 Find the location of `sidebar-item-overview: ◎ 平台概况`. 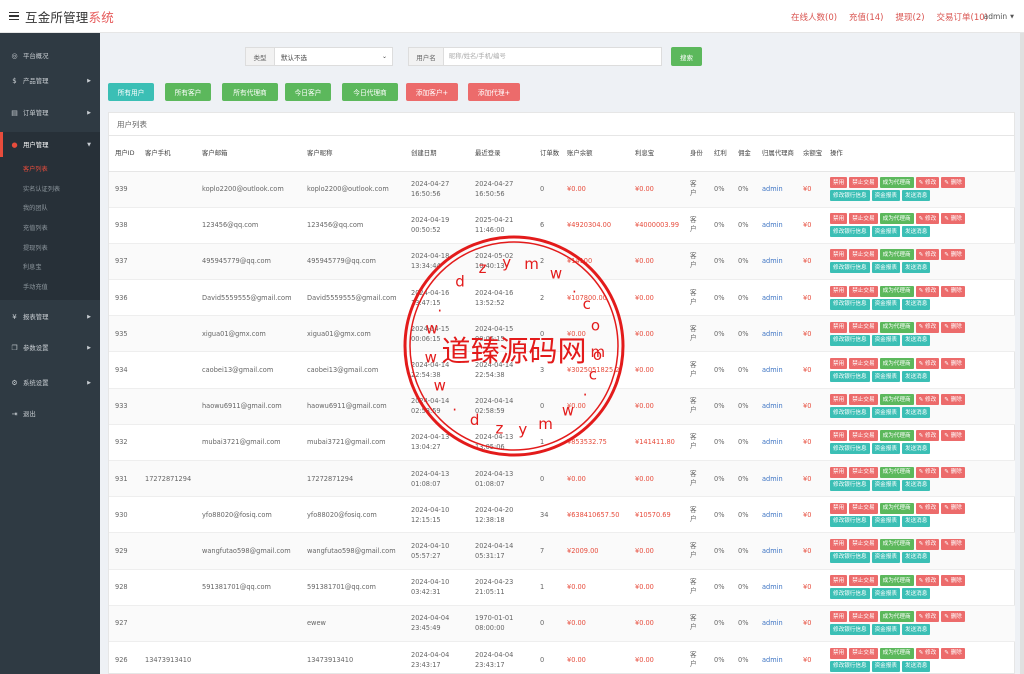

sidebar-item-overview: ◎ 平台概况 is located at coordinates (50, 55).